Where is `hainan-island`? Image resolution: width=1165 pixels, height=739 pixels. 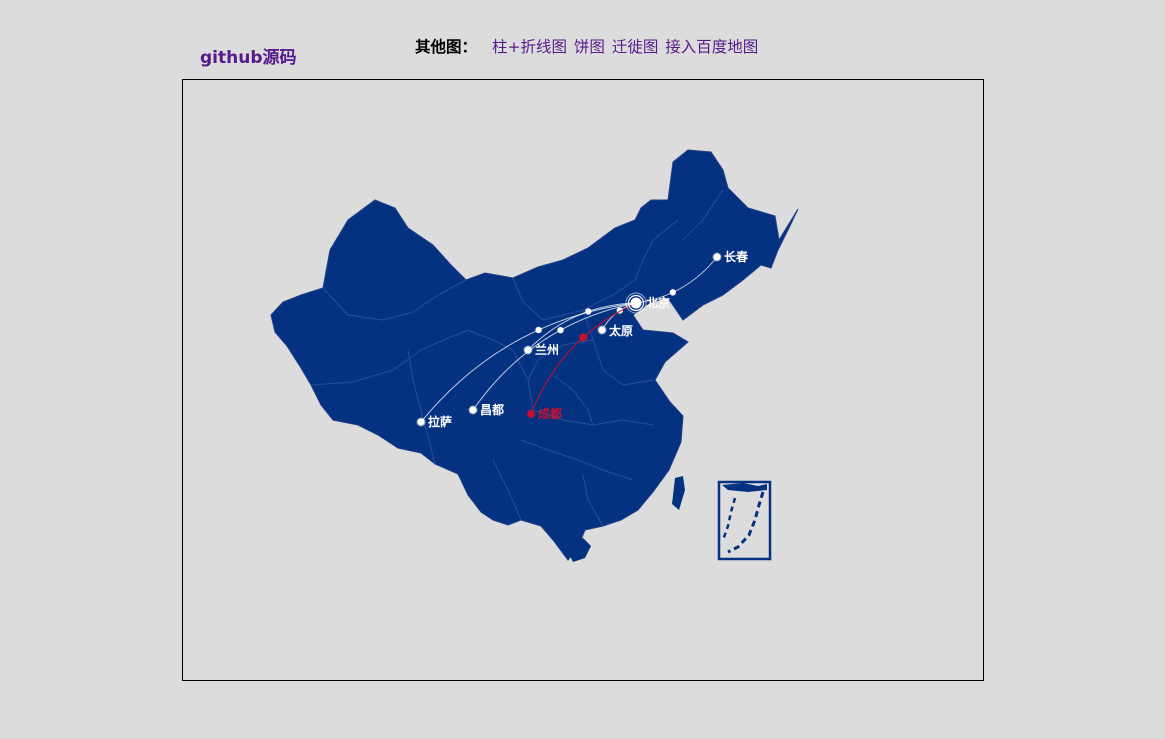 hainan-island is located at coordinates (579, 550).